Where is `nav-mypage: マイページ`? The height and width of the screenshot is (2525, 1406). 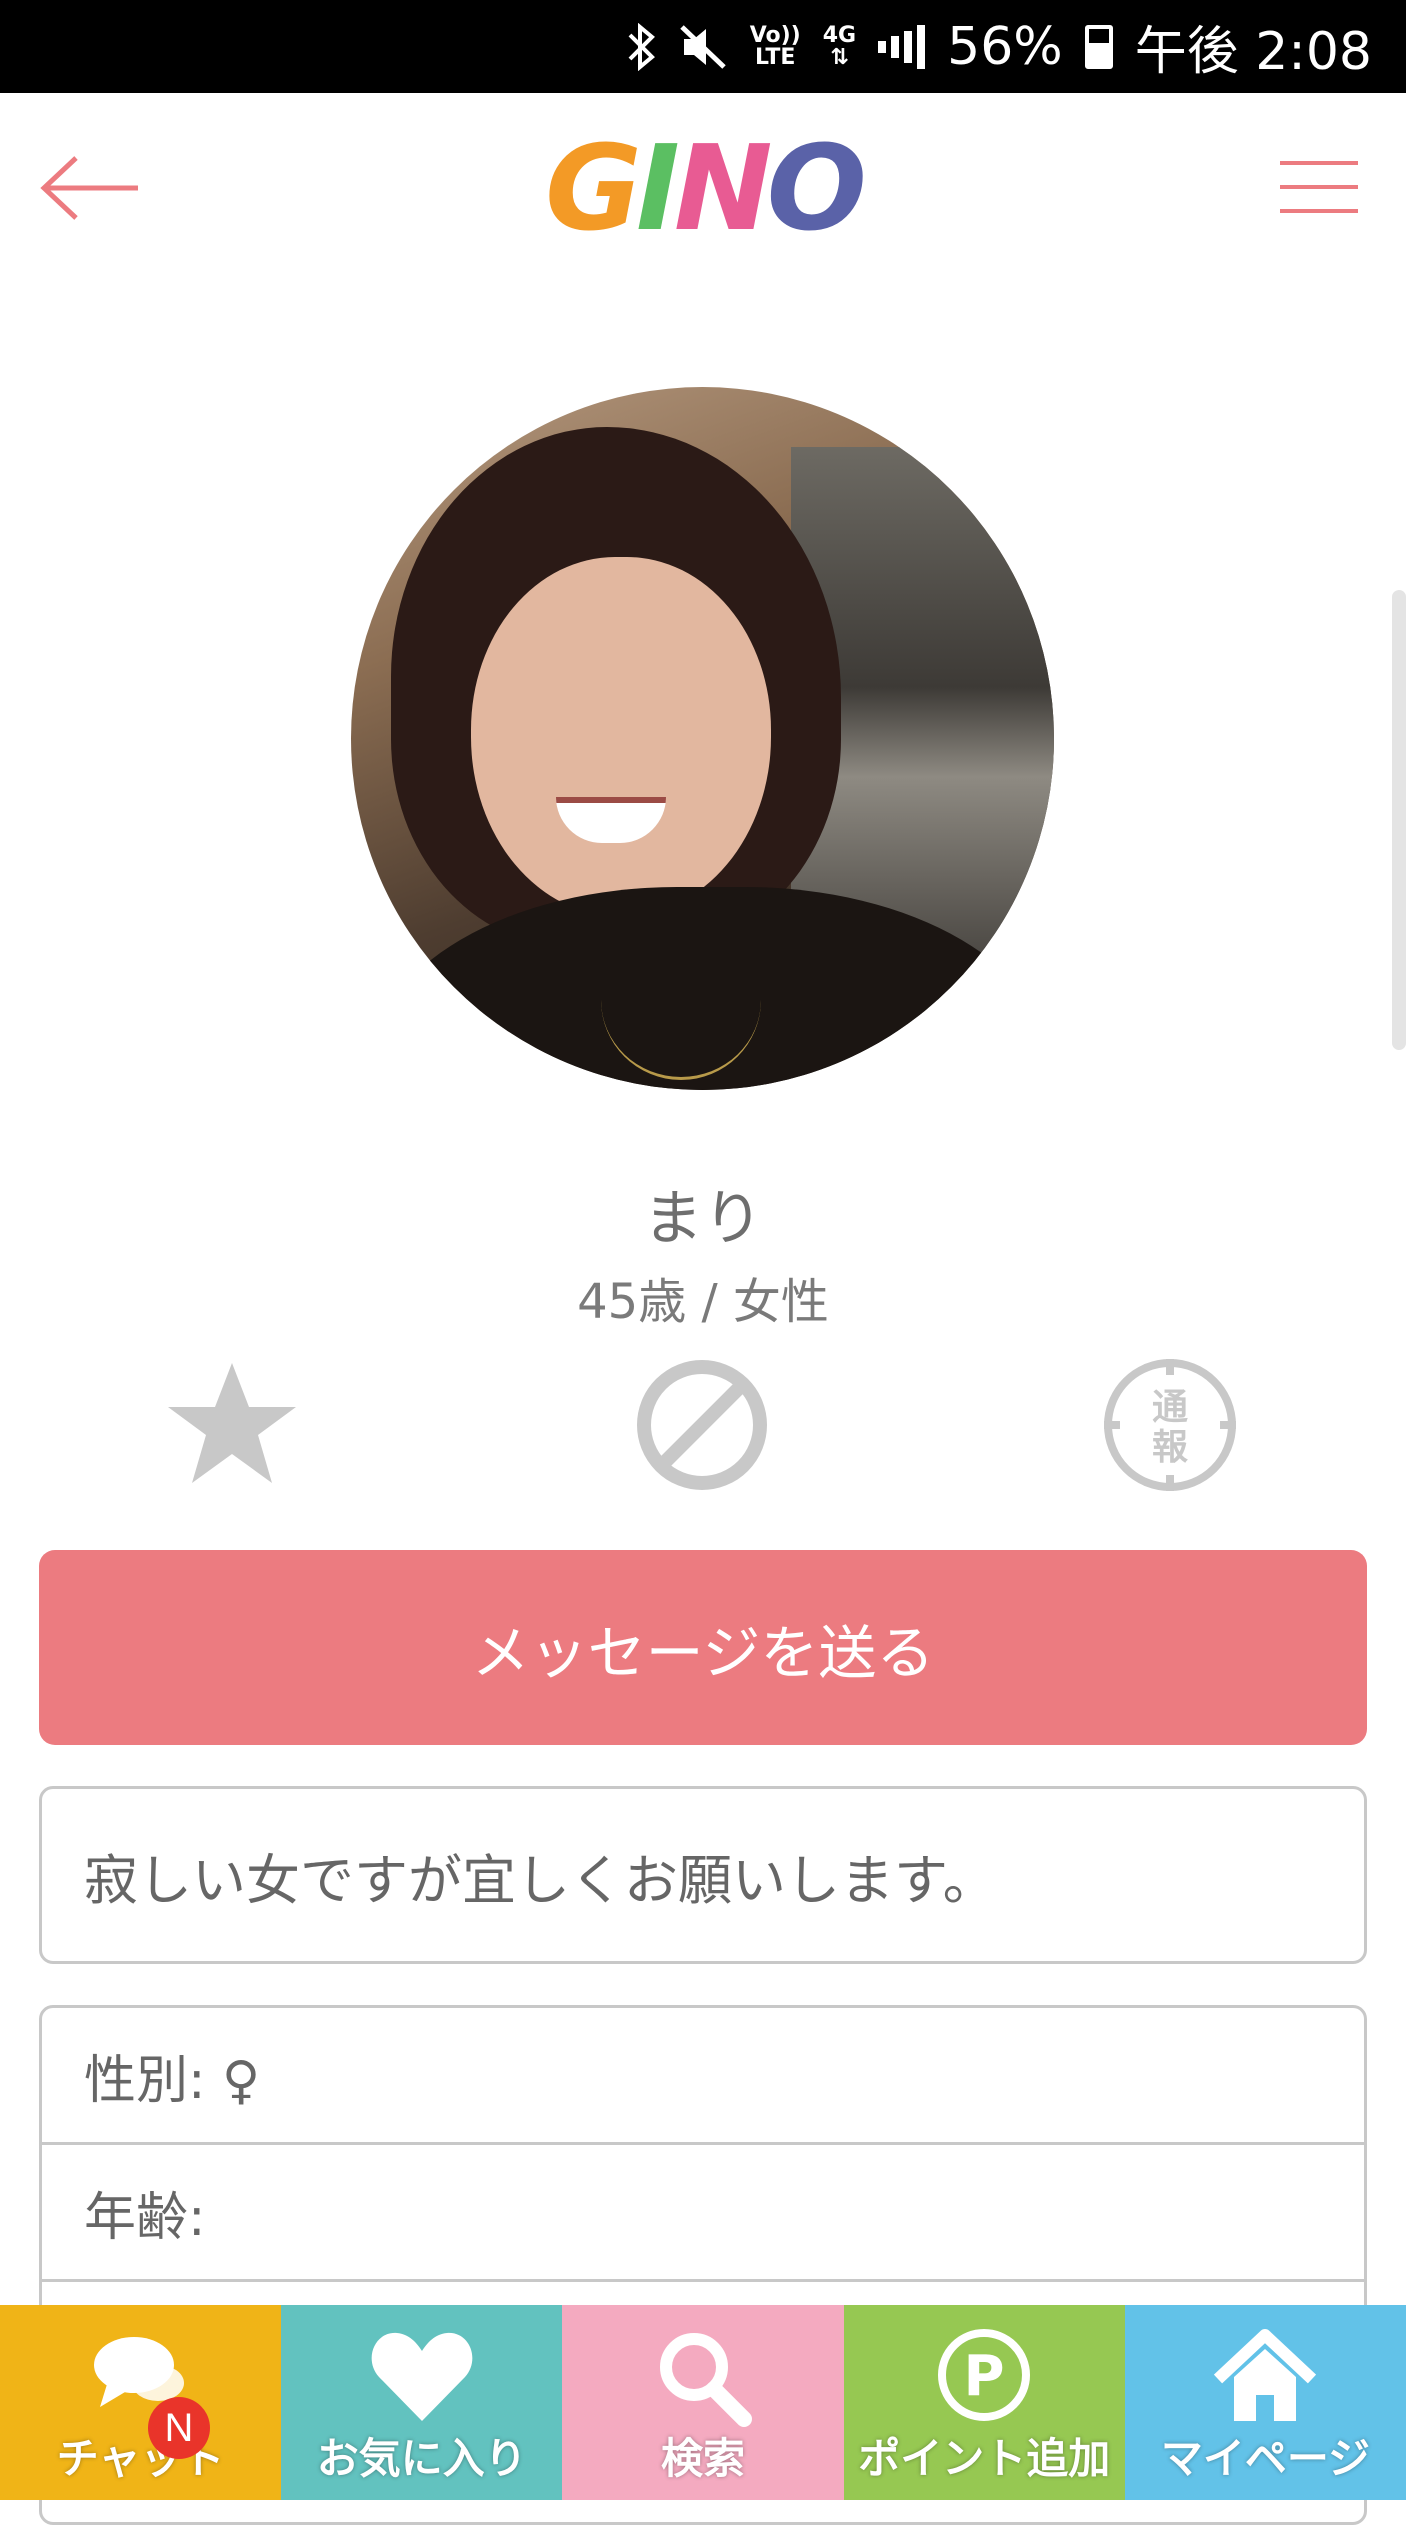
nav-mypage: マイページ is located at coordinates (1265, 2402).